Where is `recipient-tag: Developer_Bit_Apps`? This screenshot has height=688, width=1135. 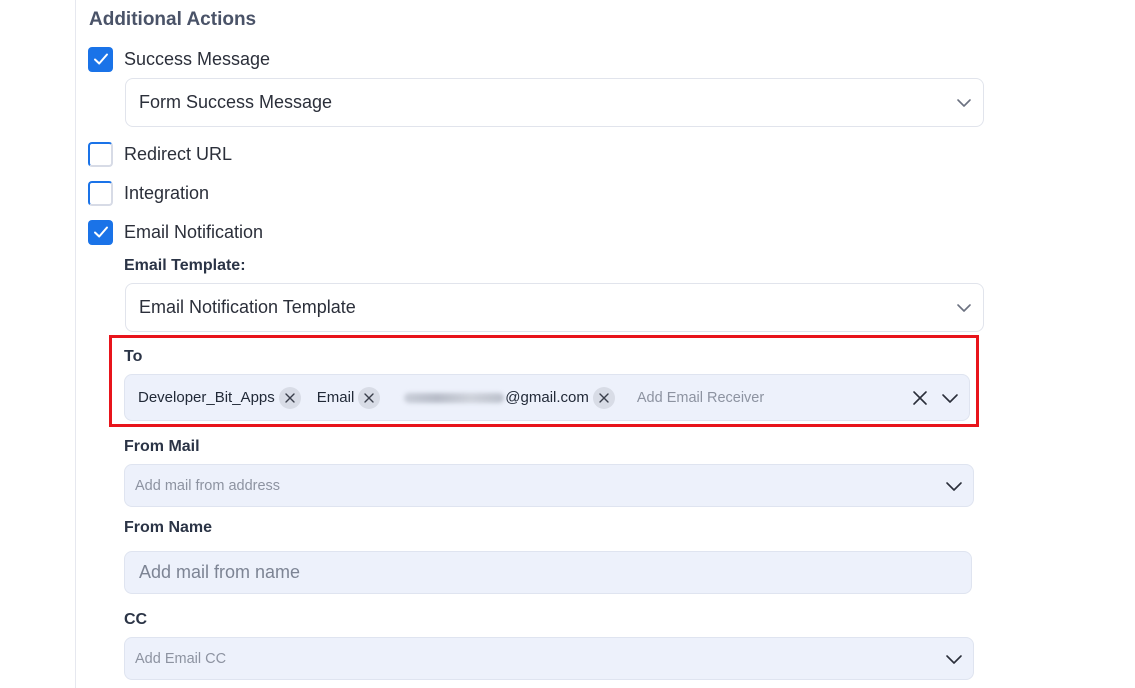
recipient-tag: Developer_Bit_Apps is located at coordinates (219, 397).